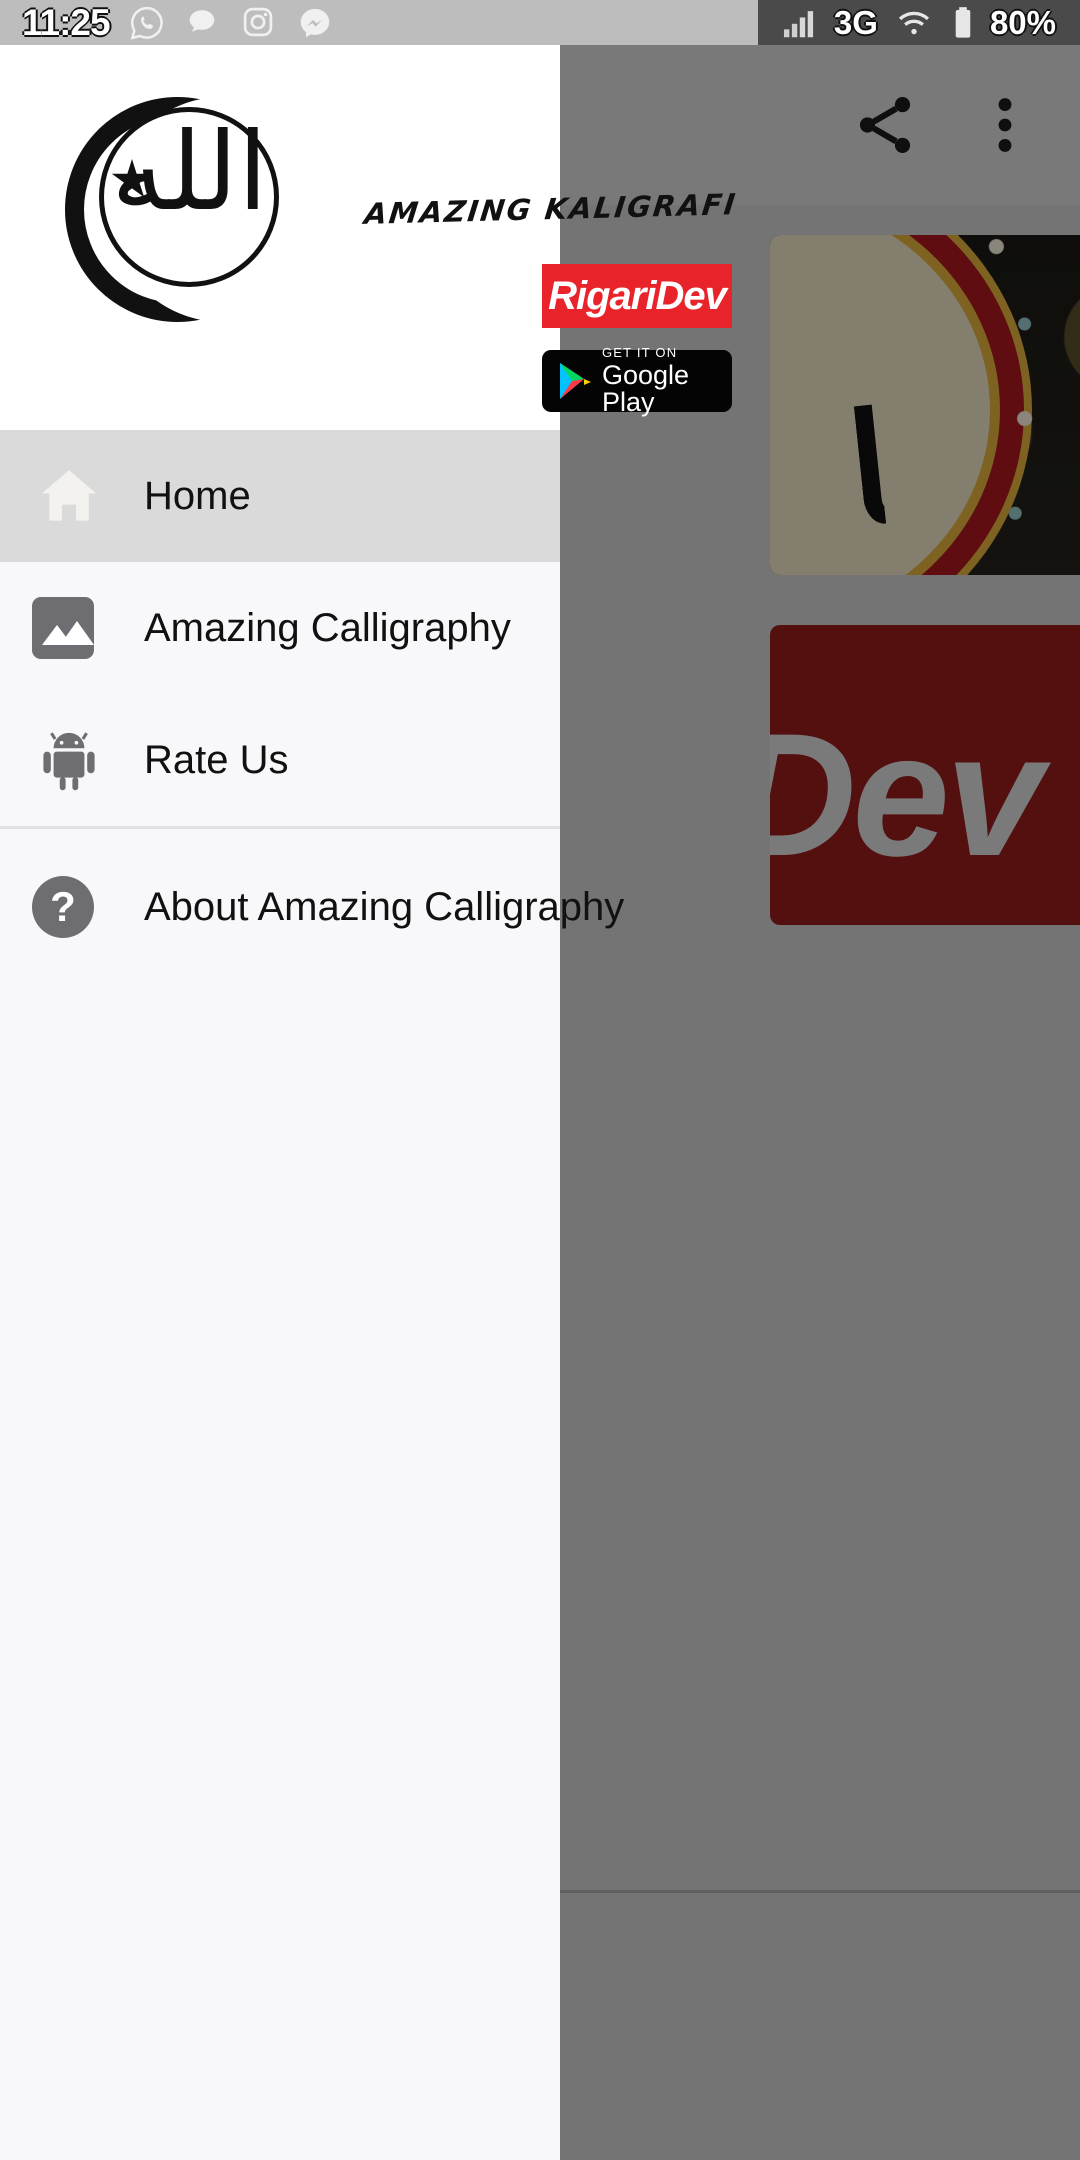  I want to click on image-icon, so click(69, 628).